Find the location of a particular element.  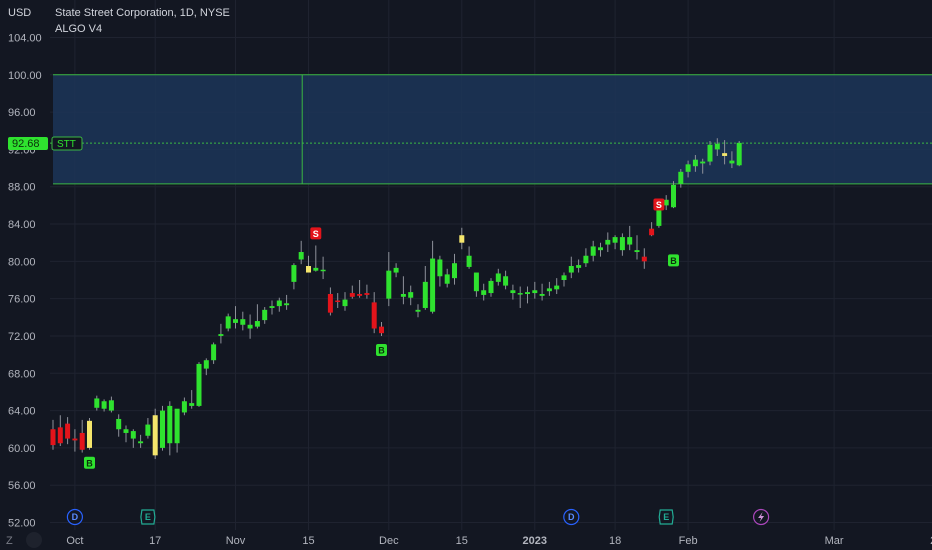

x-tick-label: Feb is located at coordinates (688, 541).